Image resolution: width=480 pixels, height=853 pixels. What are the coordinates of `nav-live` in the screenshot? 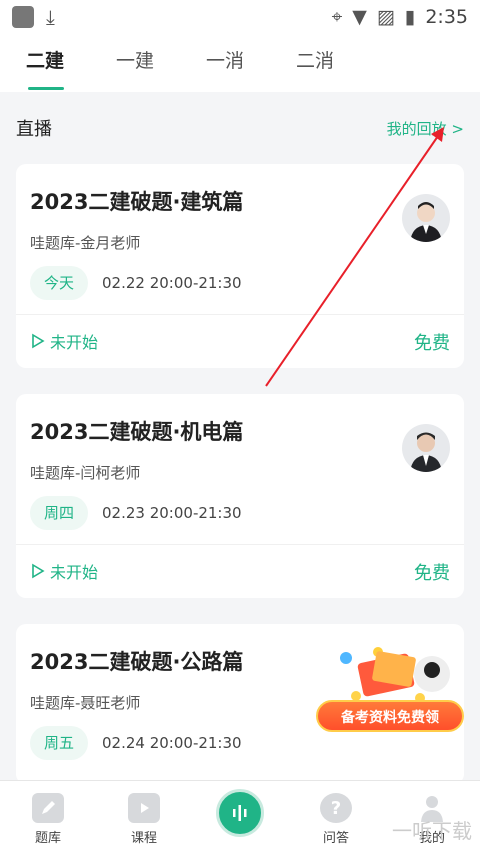 It's located at (240, 817).